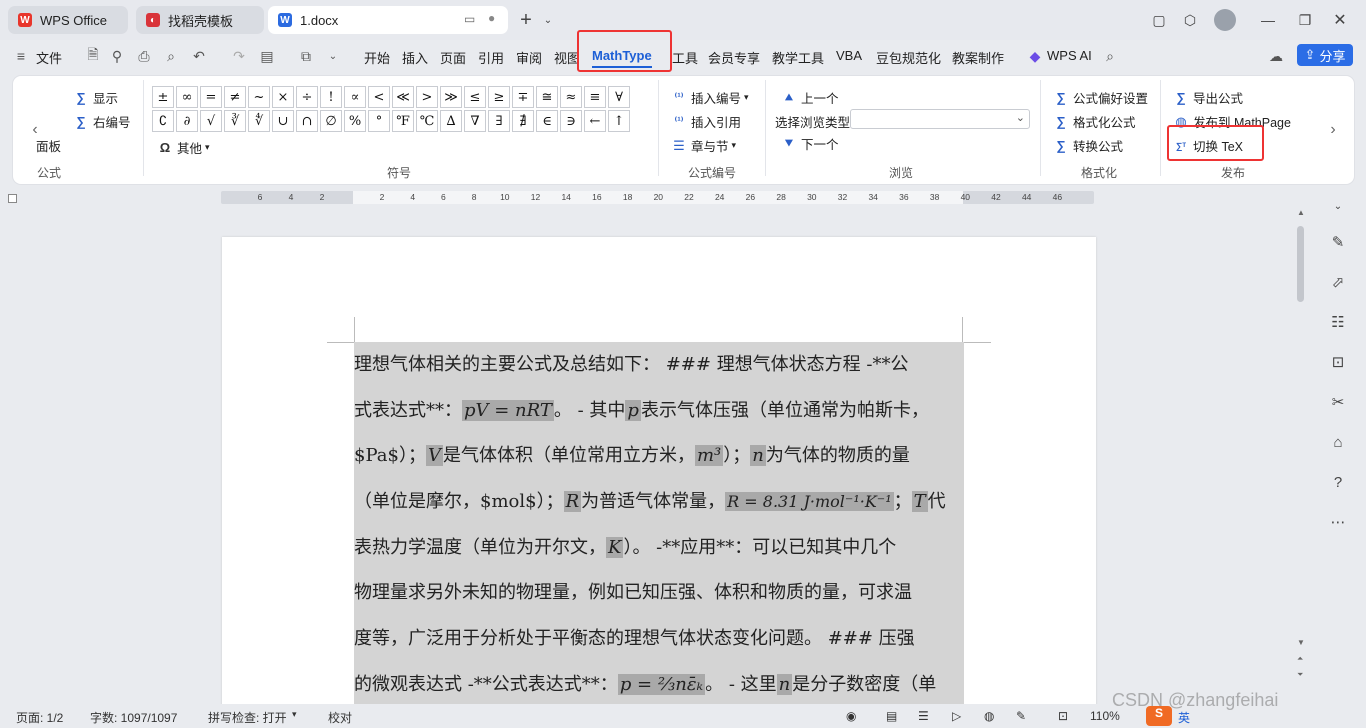  What do you see at coordinates (379, 121) in the screenshot?
I see `symbol-button: °` at bounding box center [379, 121].